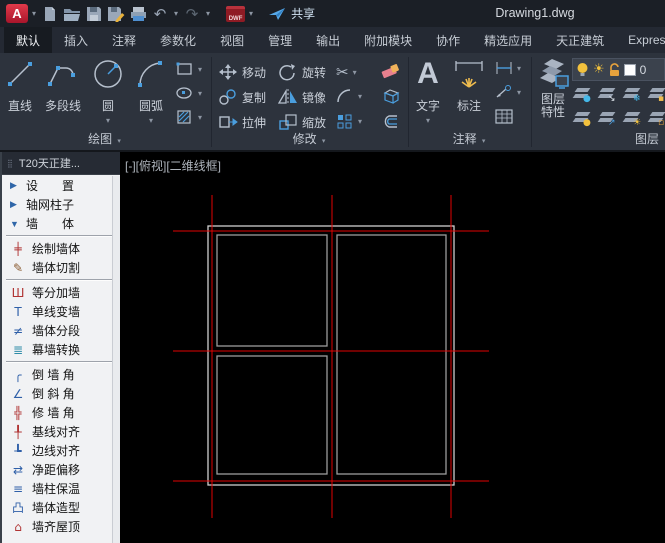 This screenshot has width=665, height=543. I want to click on palette-item-wall-shape: 凸墙体造型, so click(59, 507).